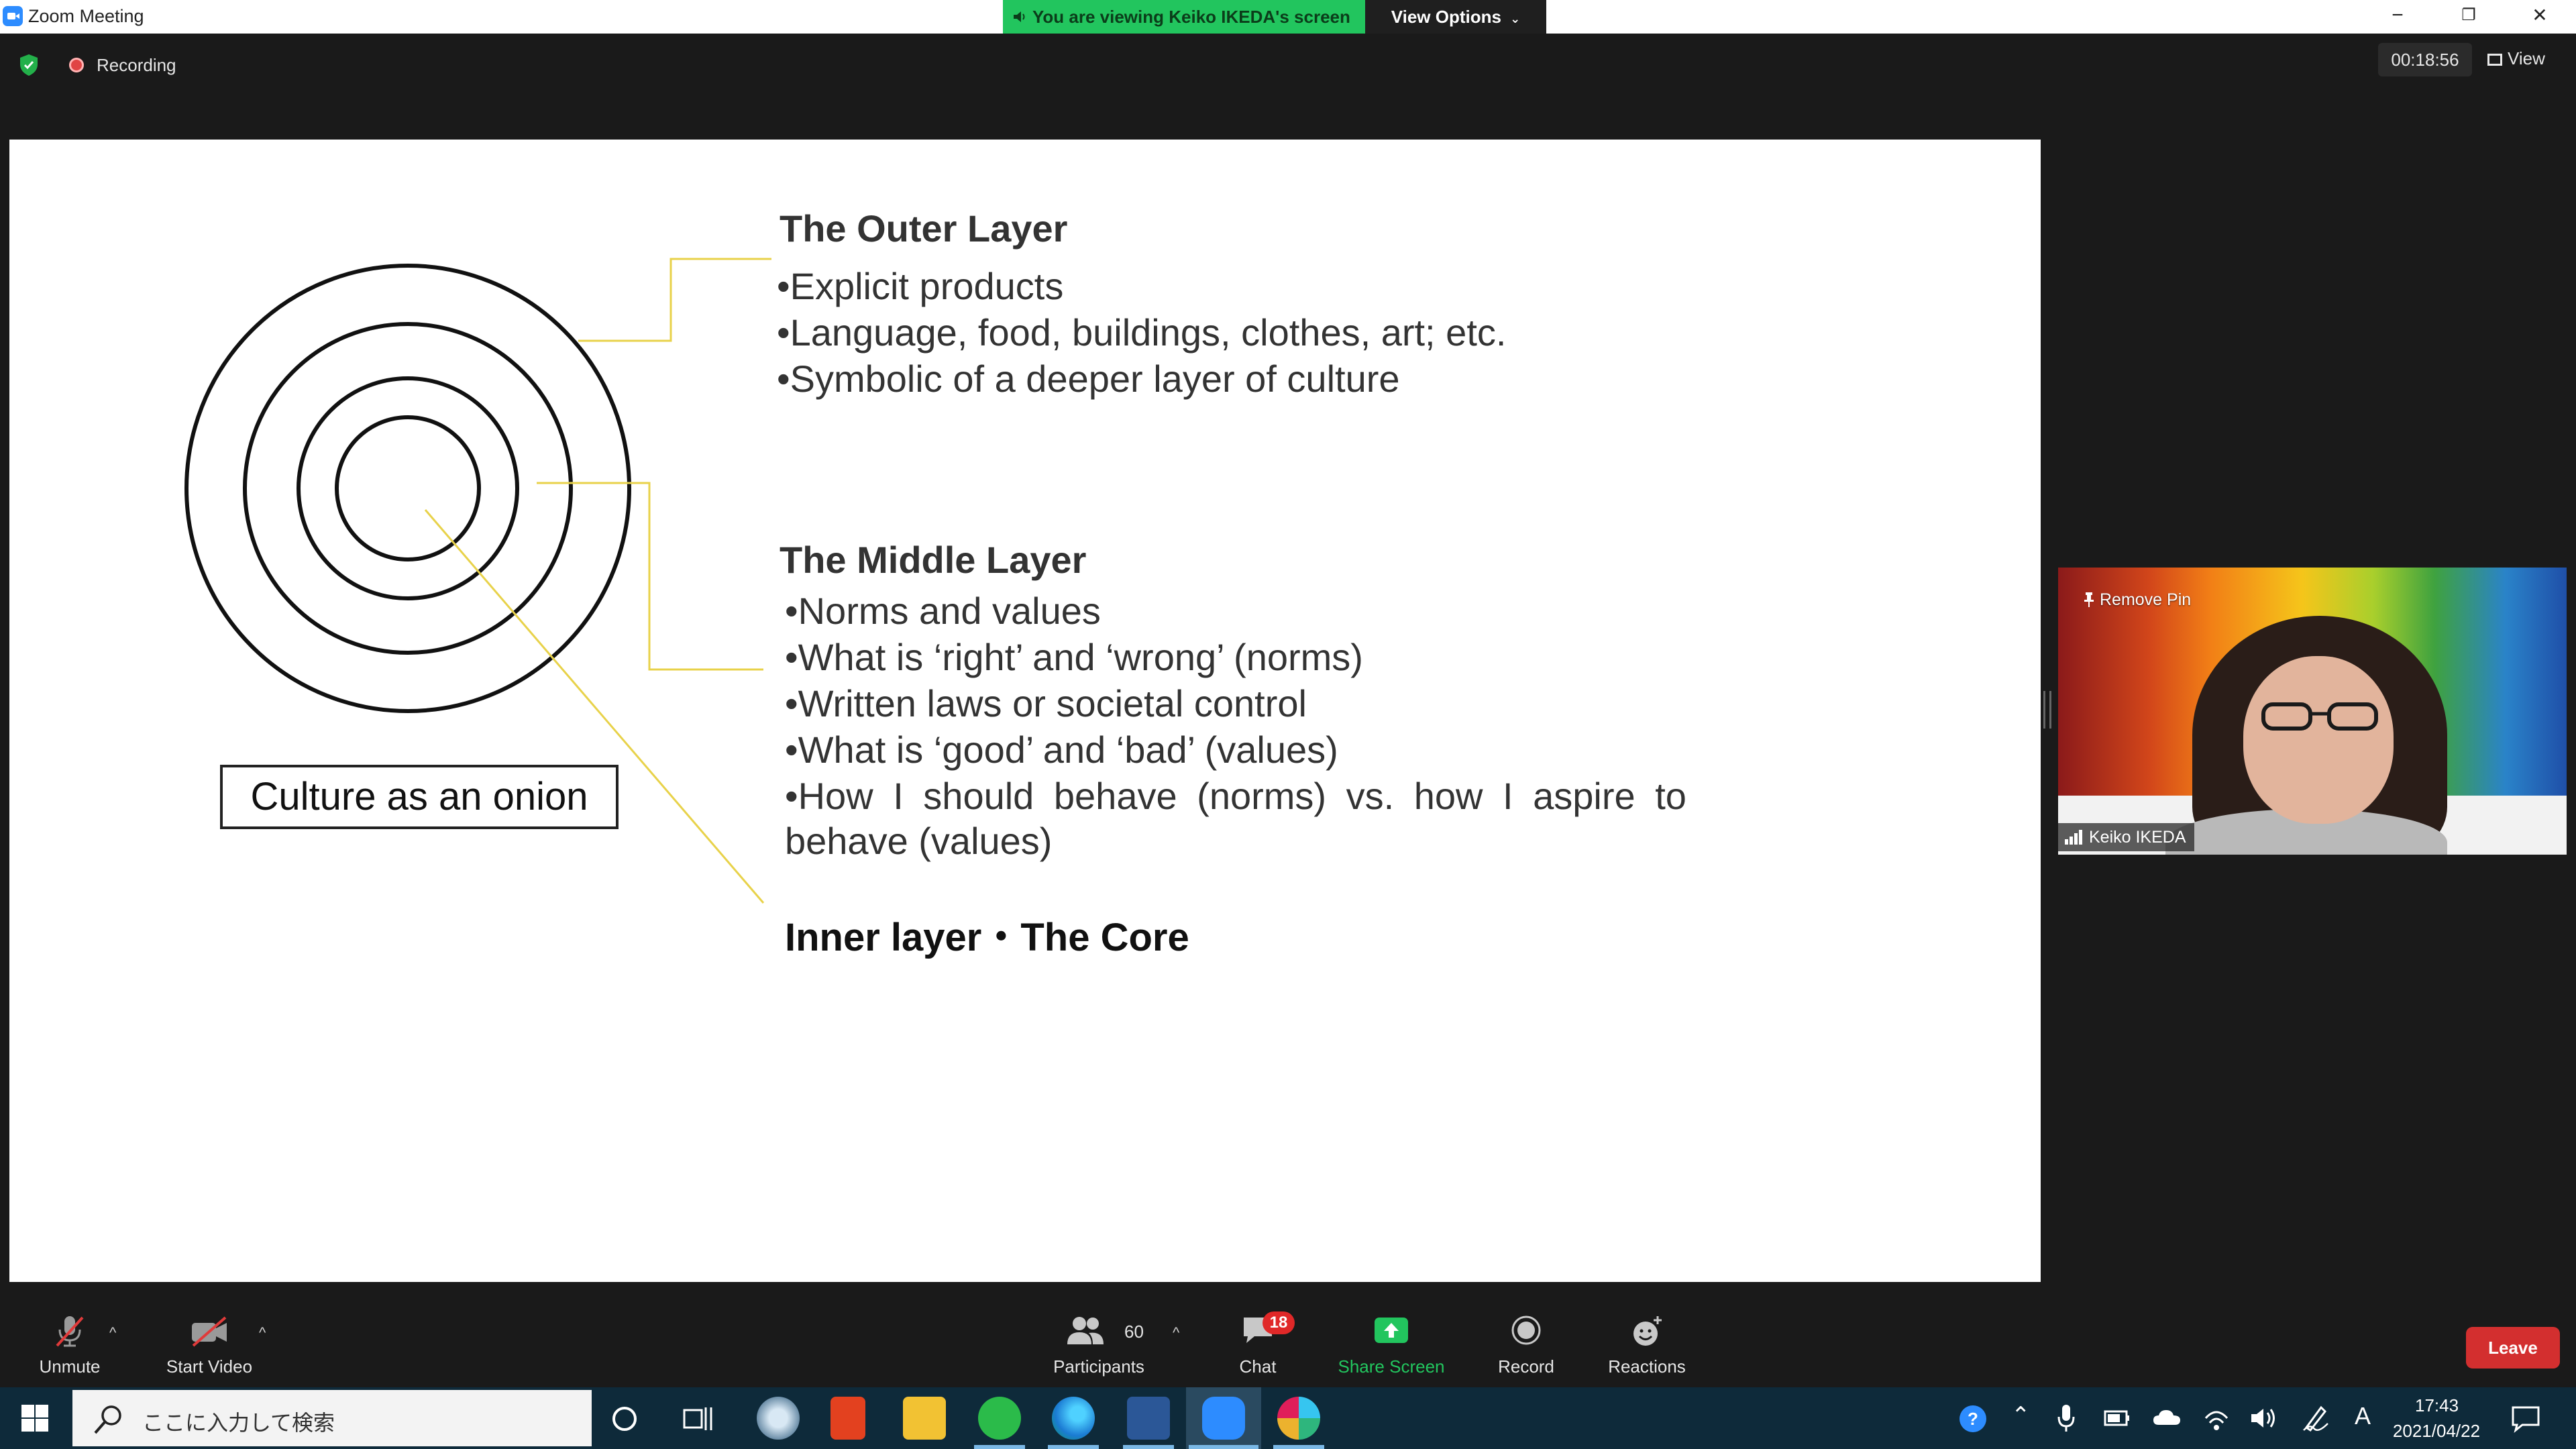 The image size is (2576, 1449). What do you see at coordinates (2513, 1347) in the screenshot?
I see `leave-meeting-button: Leave` at bounding box center [2513, 1347].